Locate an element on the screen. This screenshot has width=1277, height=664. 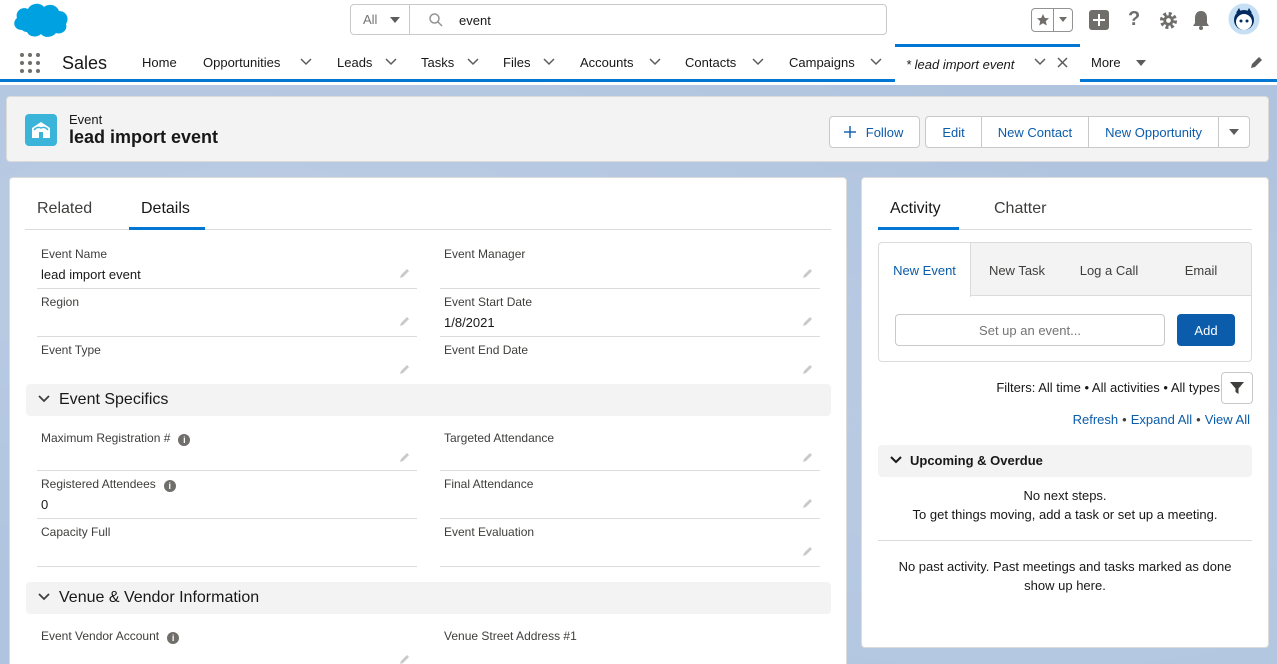
publisher-tab-email: Email is located at coordinates (1201, 270).